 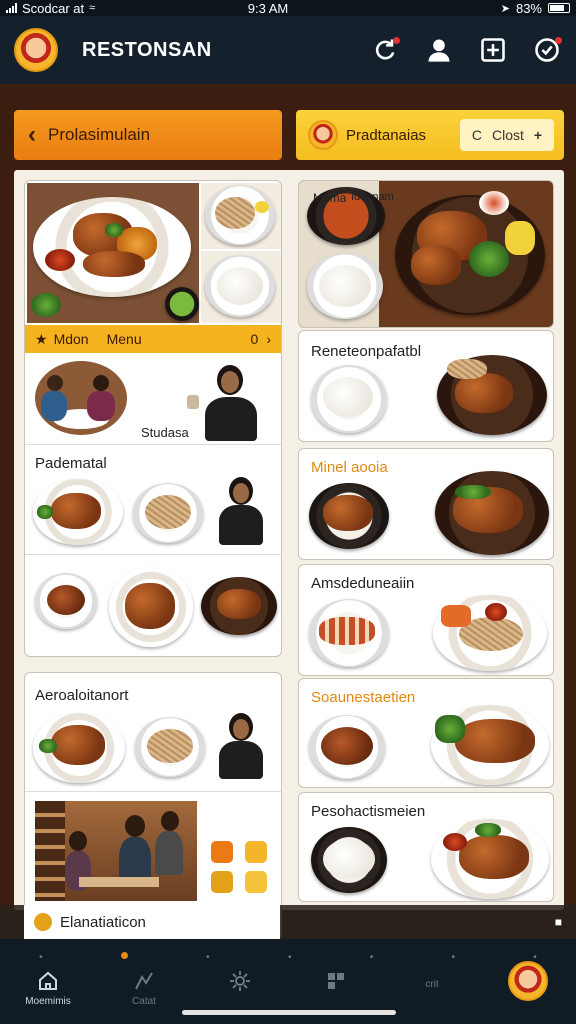 I want to click on chart-icon, so click(x=144, y=981).